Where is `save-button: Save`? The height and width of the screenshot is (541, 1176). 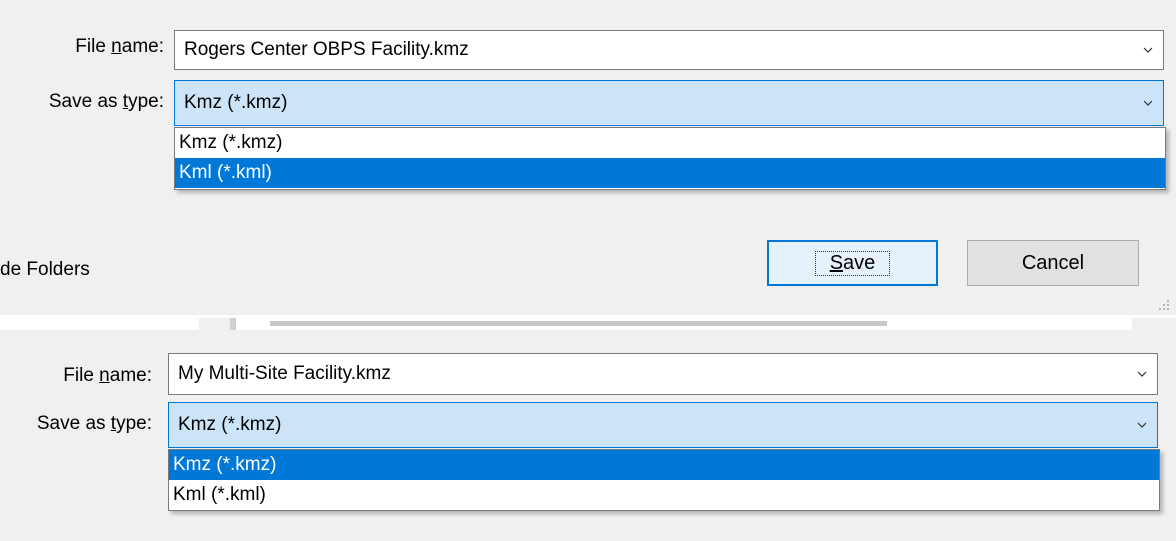 save-button: Save is located at coordinates (852, 263).